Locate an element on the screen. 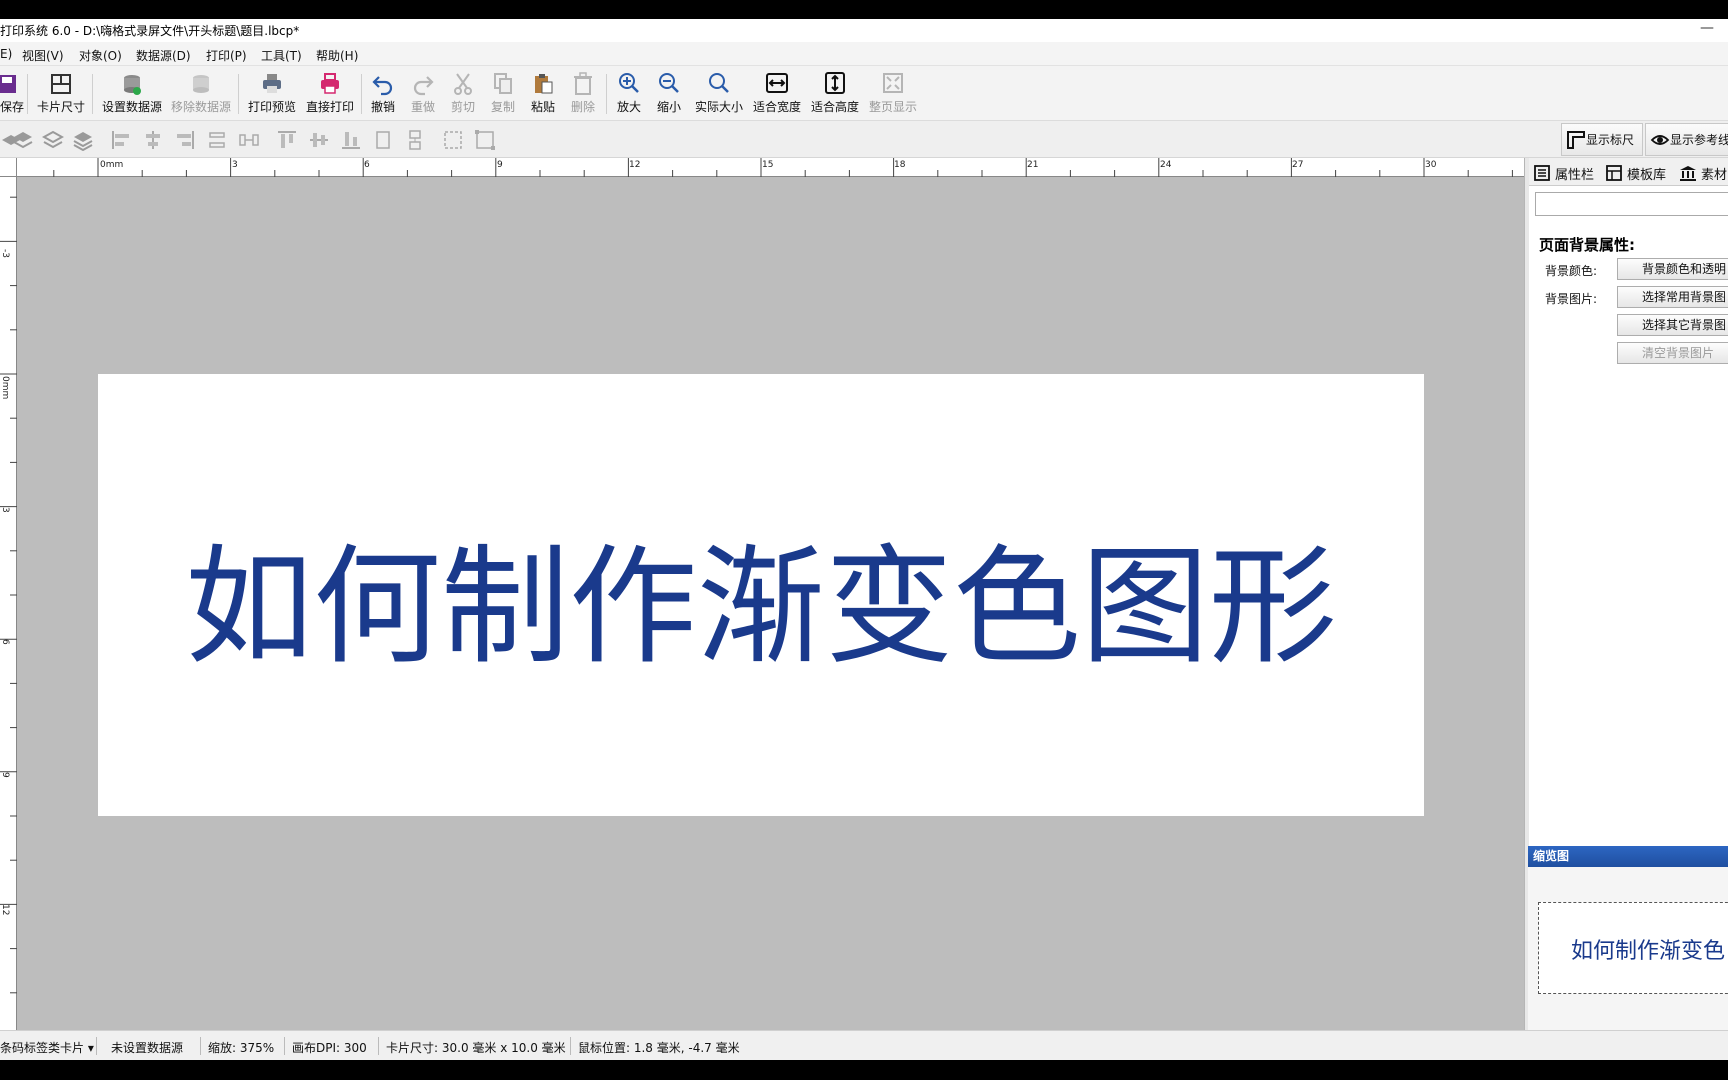  set-datasource-button: 设置数据源 is located at coordinates (132, 95).